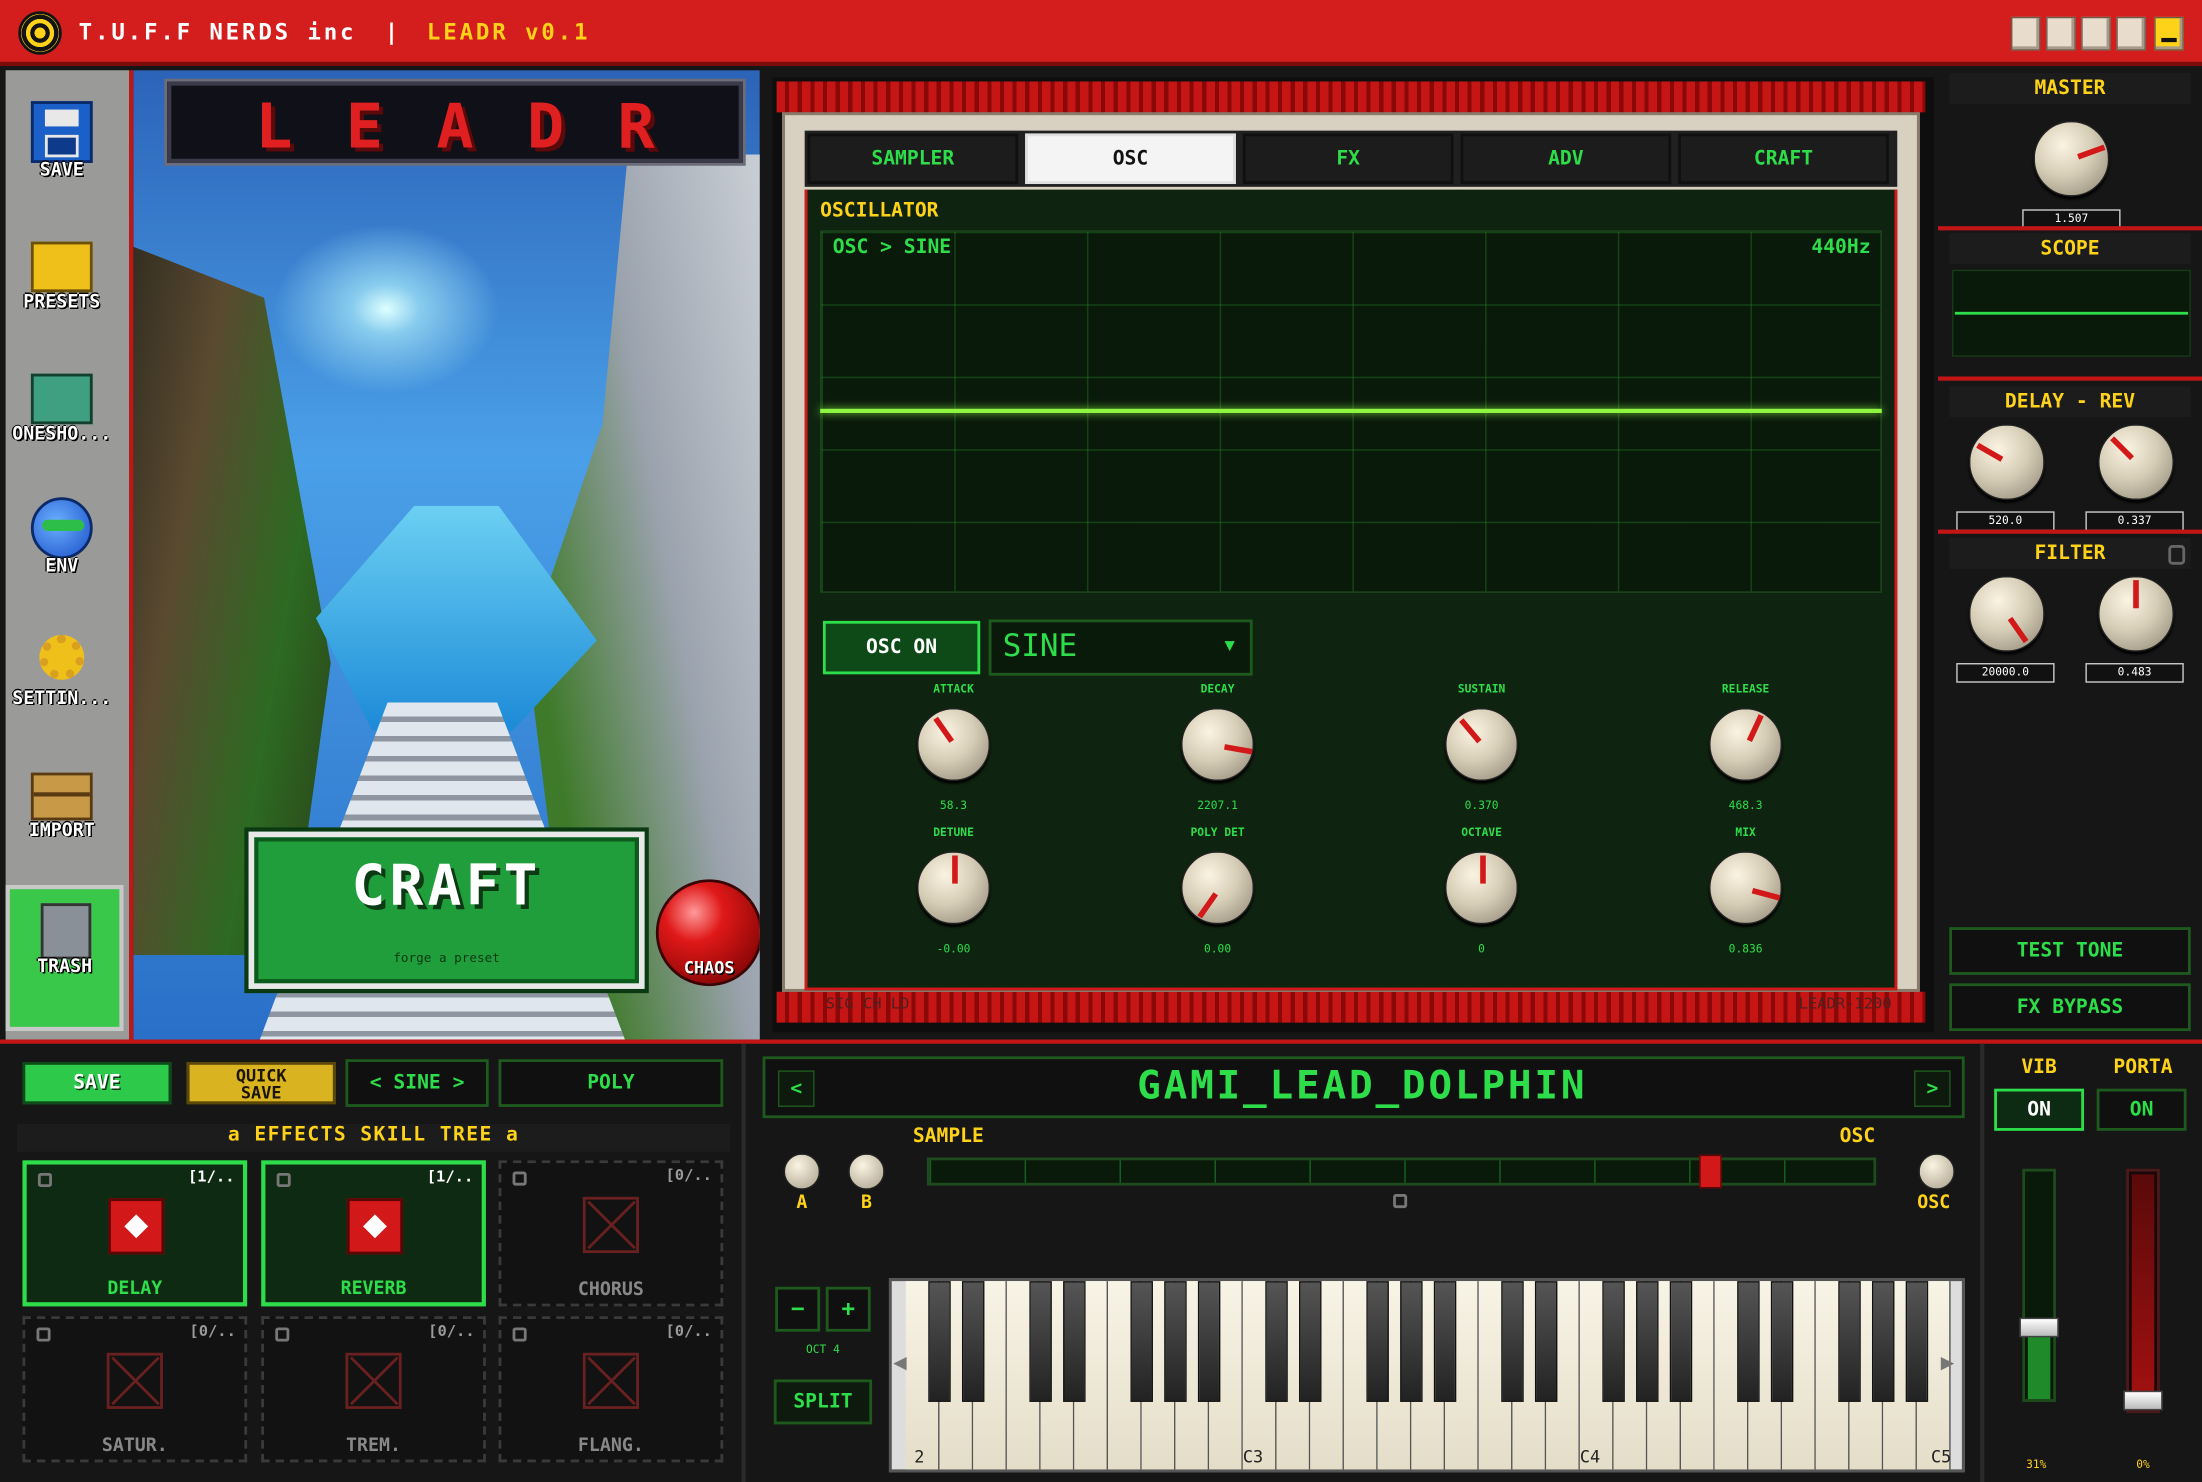 The width and height of the screenshot is (2202, 1482). What do you see at coordinates (1566, 159) in the screenshot?
I see `tab-adv: ADV` at bounding box center [1566, 159].